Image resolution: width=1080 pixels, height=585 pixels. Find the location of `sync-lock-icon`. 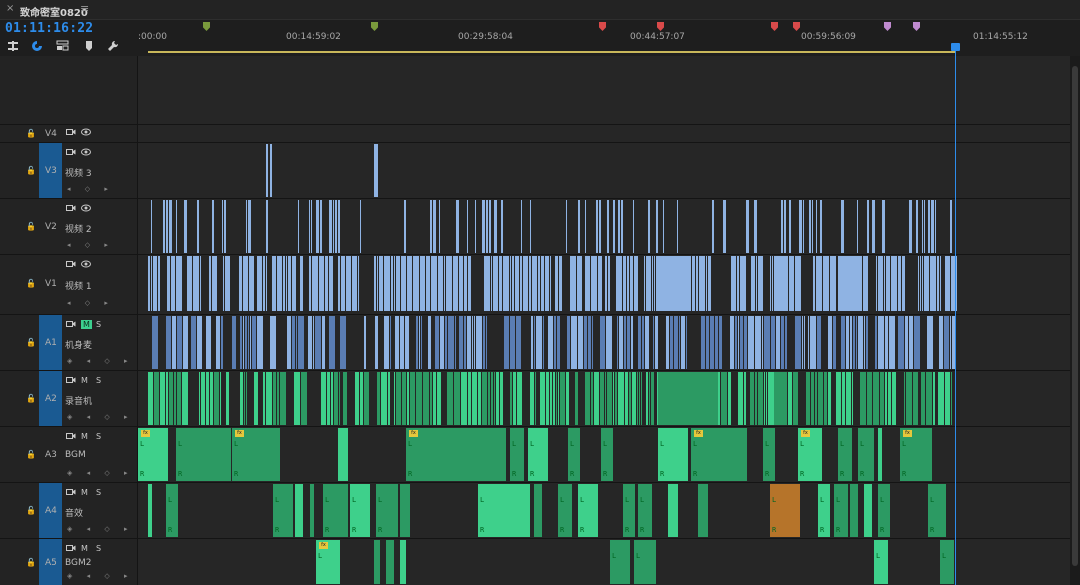

sync-lock-icon is located at coordinates (71, 325).